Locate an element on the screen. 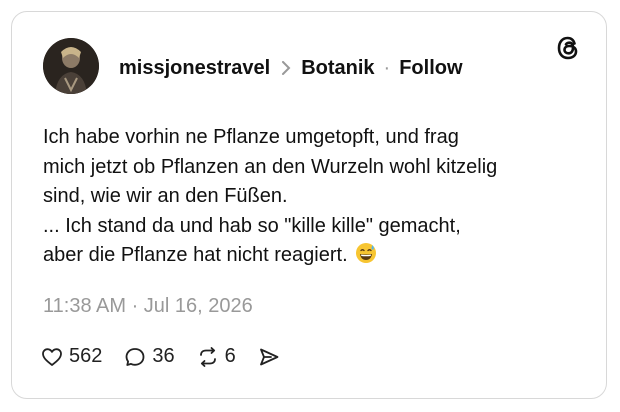 The image size is (620, 412). community-link: Botanik is located at coordinates (337, 68).